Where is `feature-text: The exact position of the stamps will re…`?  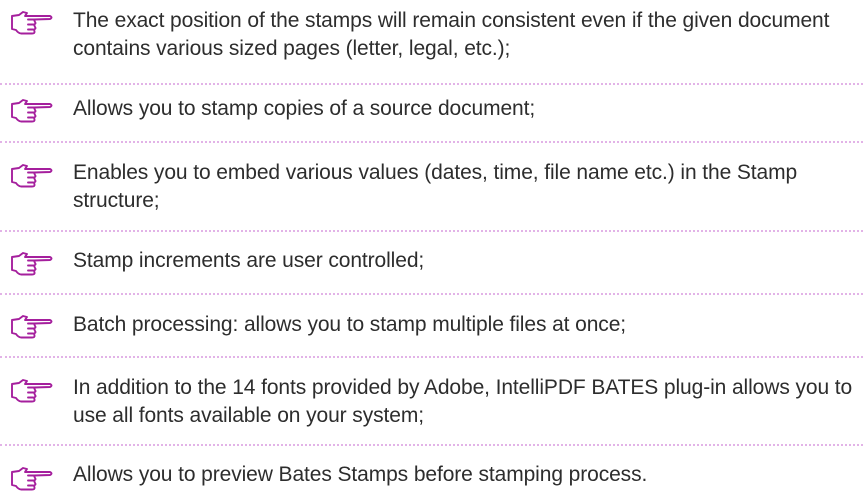
feature-text: The exact position of the stamps will re… is located at coordinates (451, 34).